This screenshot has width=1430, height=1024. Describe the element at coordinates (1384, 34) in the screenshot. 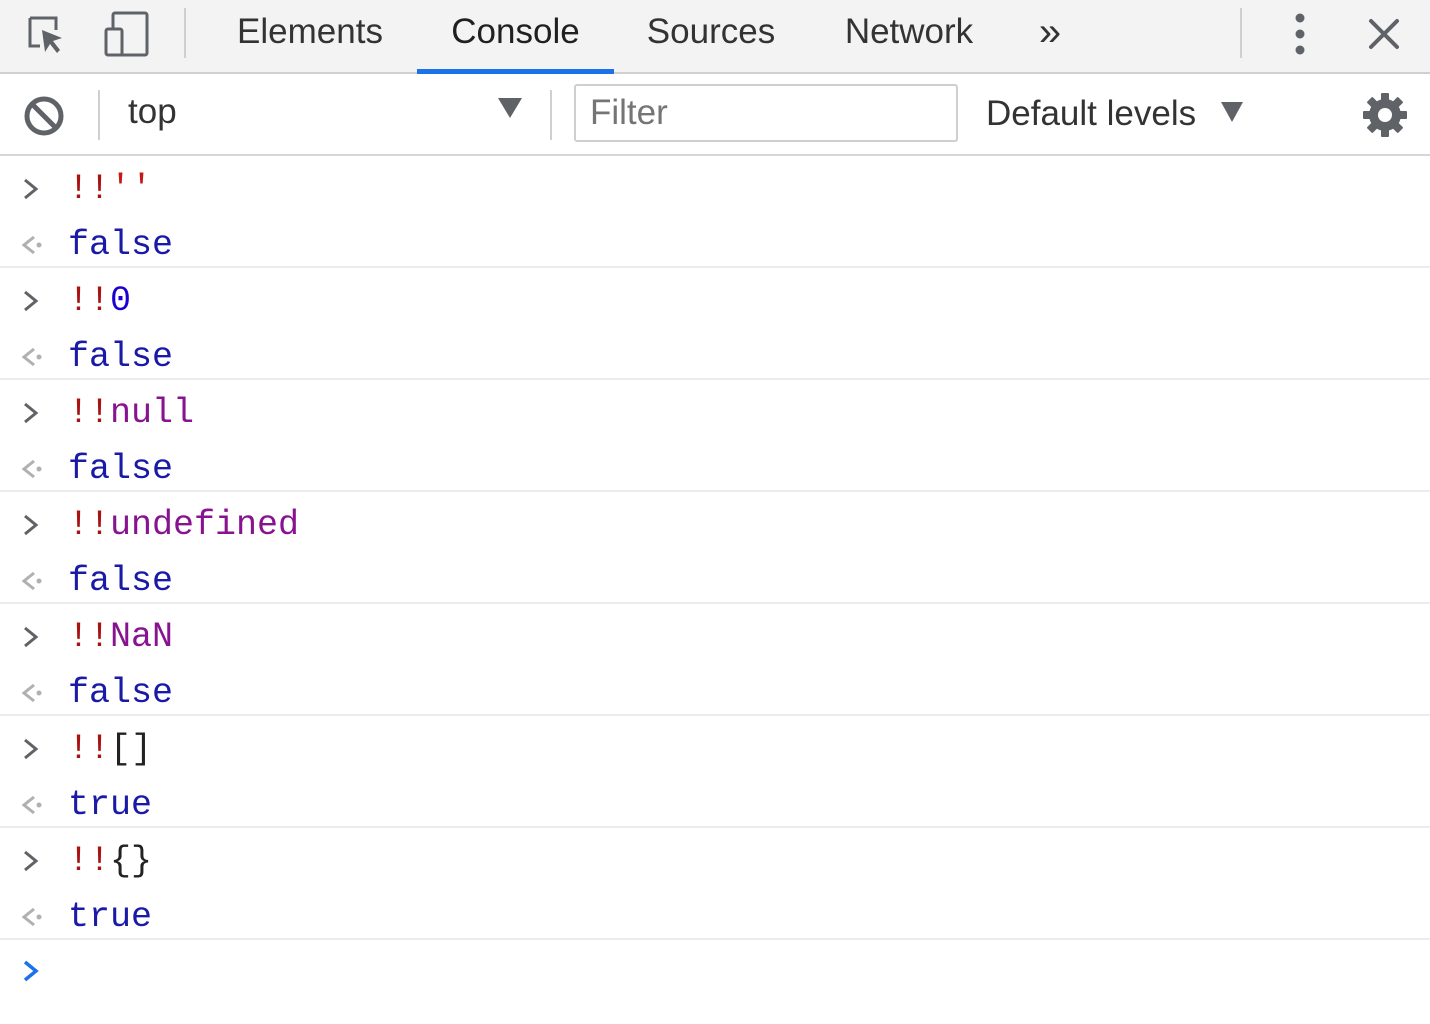

I see `close-icon` at that location.